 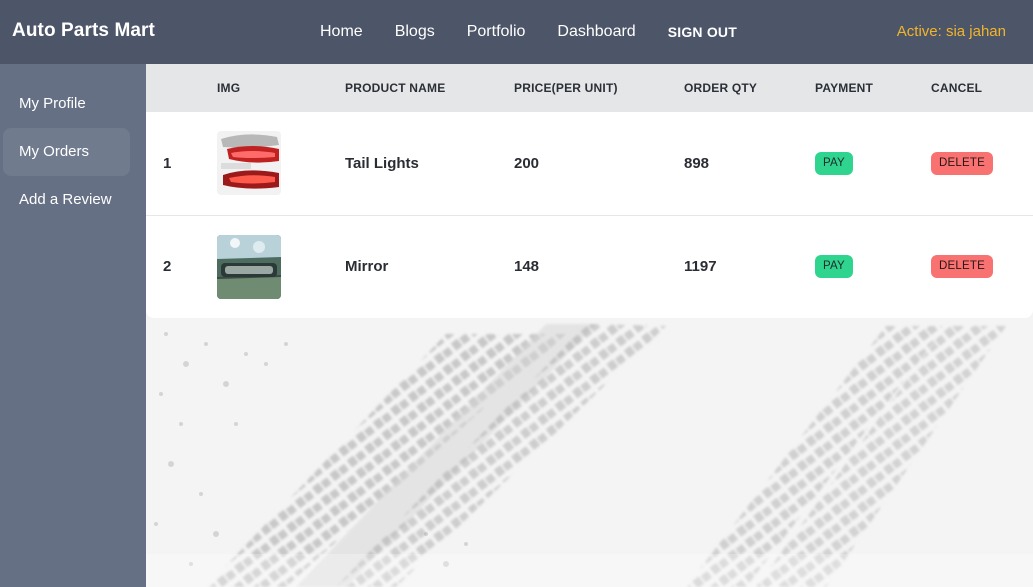 I want to click on order-qty: 898, so click(x=697, y=163).